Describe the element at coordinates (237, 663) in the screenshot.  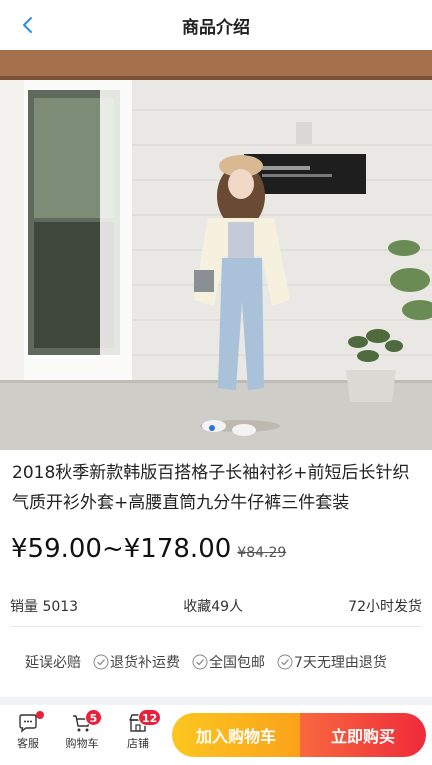
I see `guarantee-label: 全国包邮` at that location.